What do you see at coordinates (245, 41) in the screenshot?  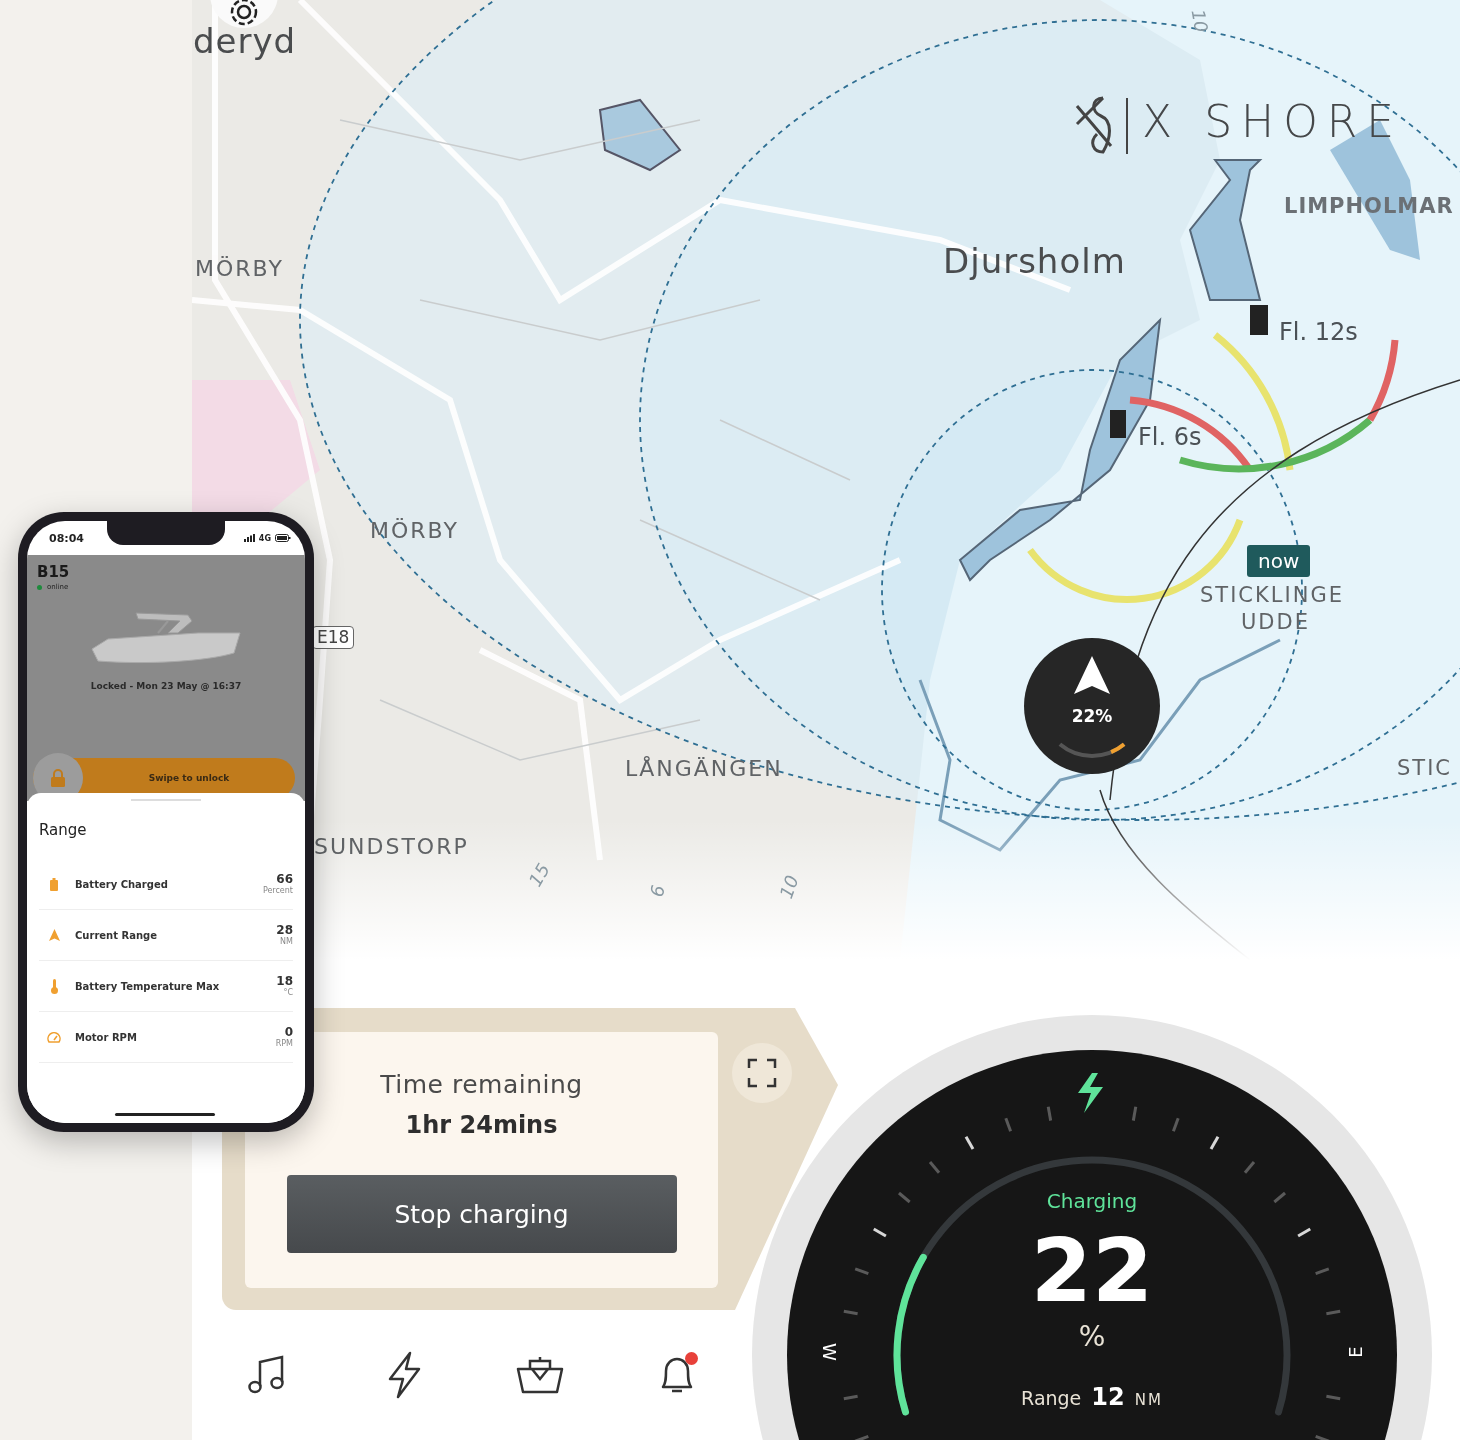 I see `place-label: deryd` at bounding box center [245, 41].